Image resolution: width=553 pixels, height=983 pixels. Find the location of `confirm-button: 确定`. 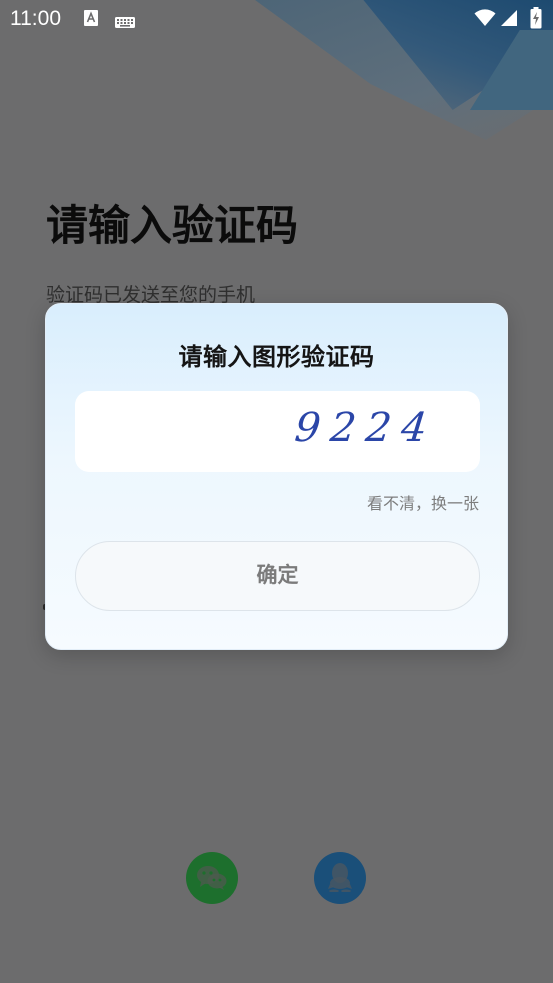

confirm-button: 确定 is located at coordinates (277, 576).